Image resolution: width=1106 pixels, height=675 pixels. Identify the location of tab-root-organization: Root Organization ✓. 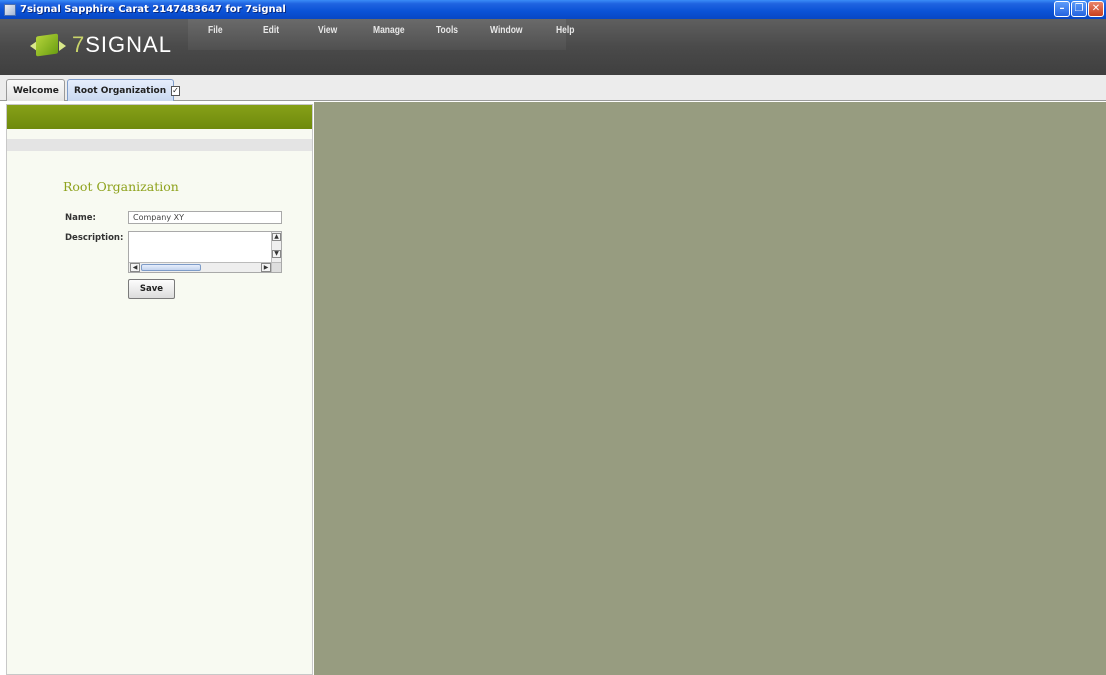
(123, 90).